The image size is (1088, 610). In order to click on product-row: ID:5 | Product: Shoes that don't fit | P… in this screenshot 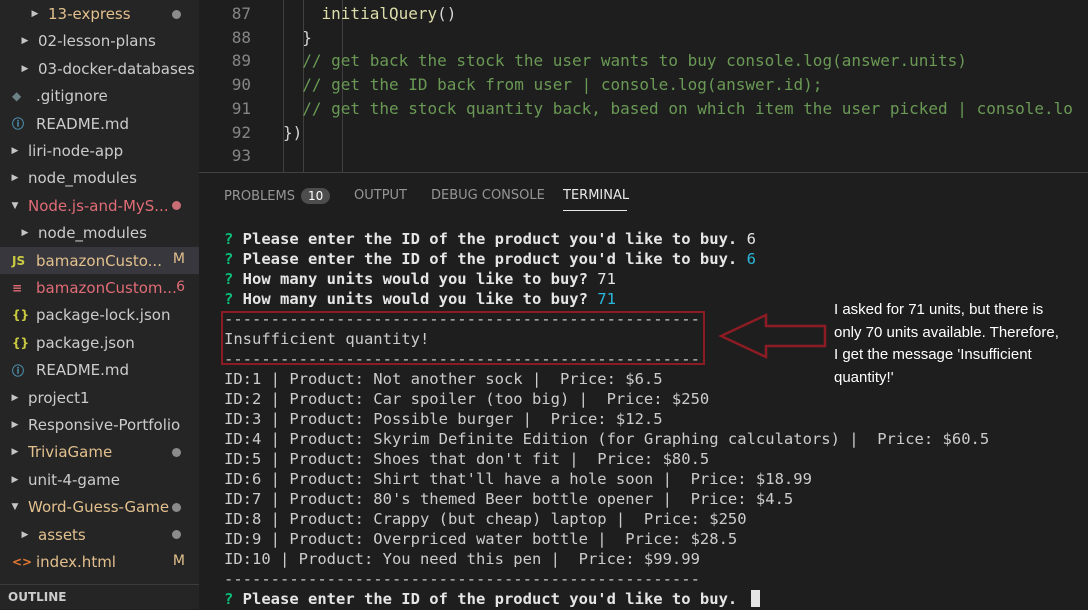, I will do `click(467, 459)`.